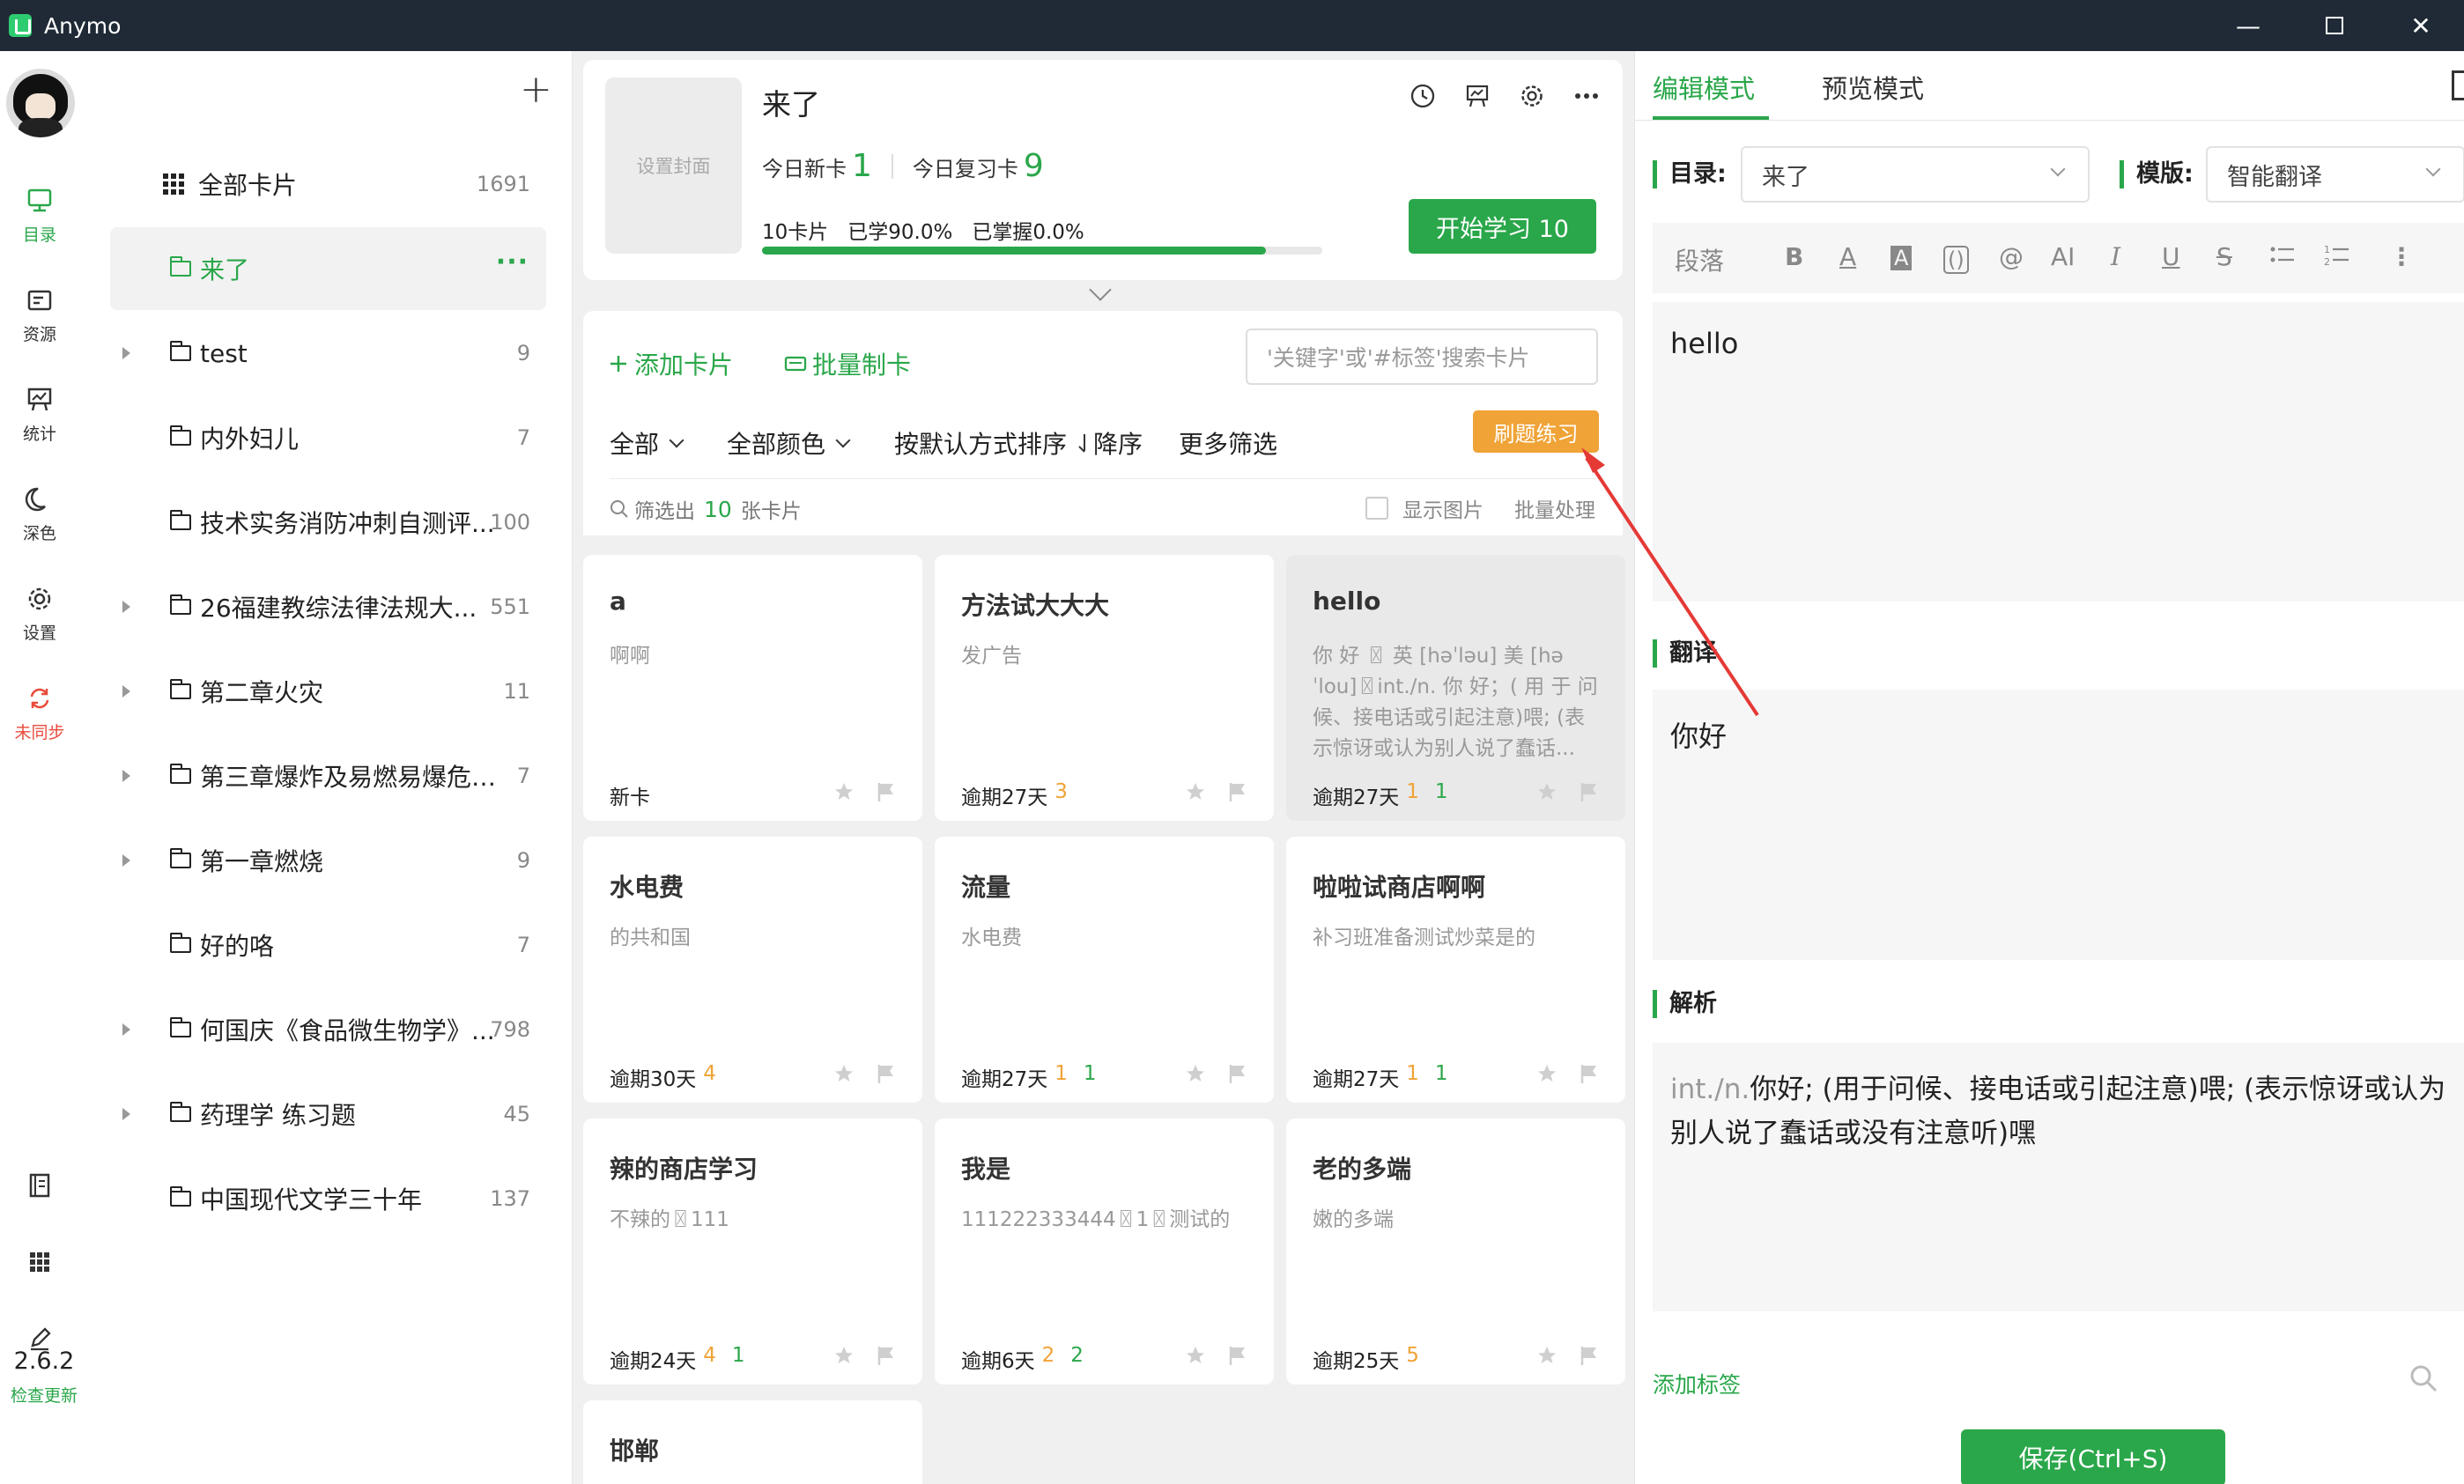 The image size is (2464, 1484). I want to click on dir-item: 好的咯 7, so click(328, 945).